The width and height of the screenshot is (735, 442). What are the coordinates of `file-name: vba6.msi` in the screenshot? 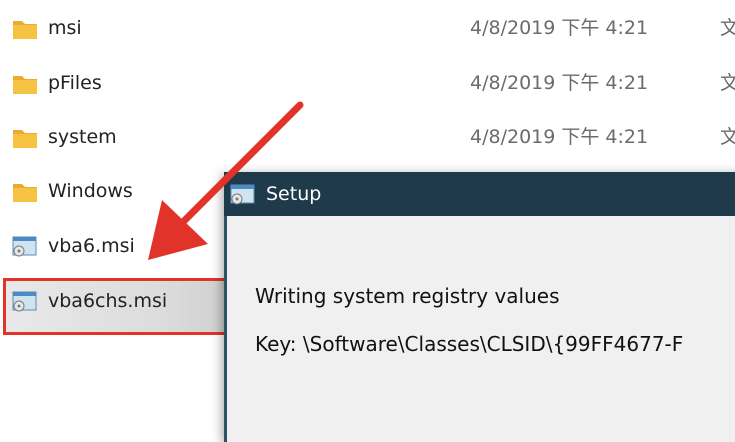 It's located at (91, 246).